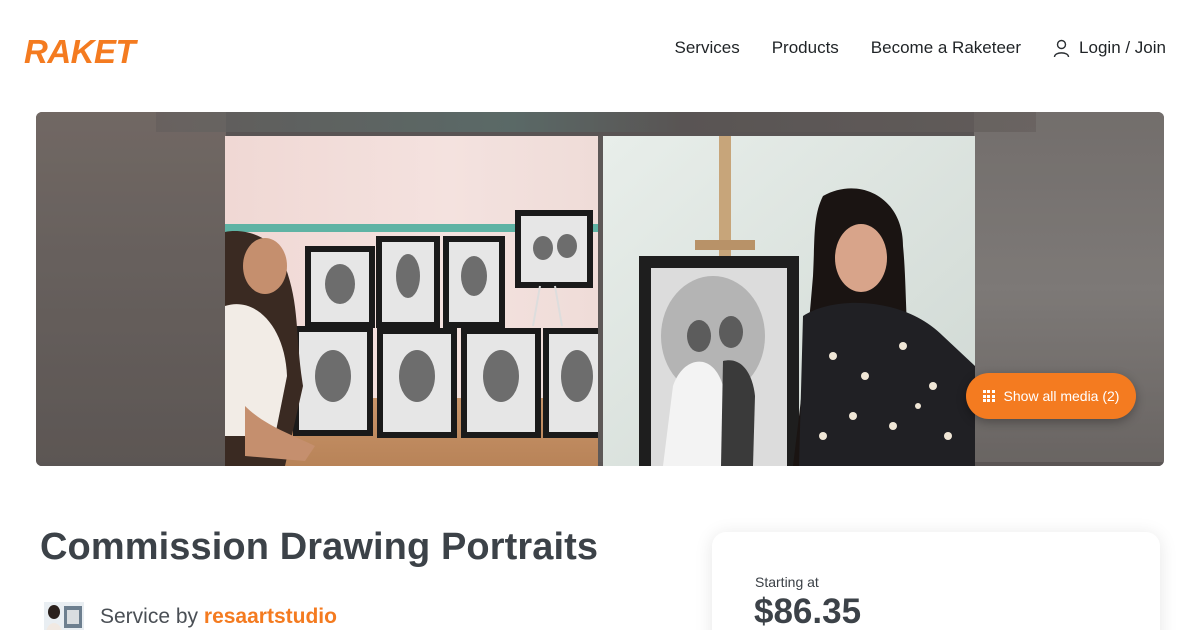  Describe the element at coordinates (64, 616) in the screenshot. I see `seller-avatar` at that location.